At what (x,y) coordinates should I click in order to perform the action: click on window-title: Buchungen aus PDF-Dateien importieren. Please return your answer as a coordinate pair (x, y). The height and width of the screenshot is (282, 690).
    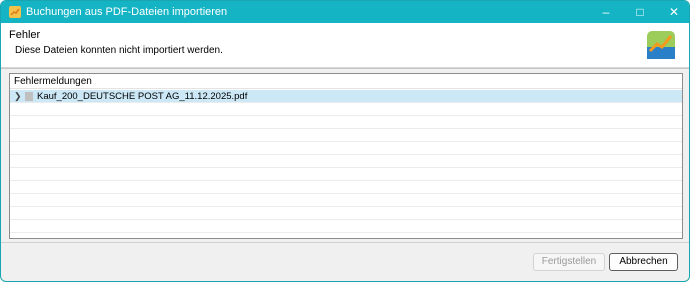
    Looking at the image, I should click on (127, 12).